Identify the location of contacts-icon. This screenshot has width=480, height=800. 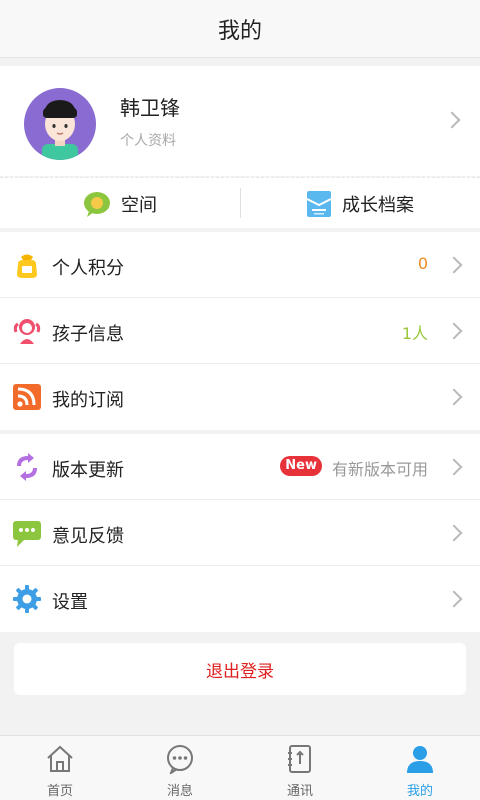
(299, 759).